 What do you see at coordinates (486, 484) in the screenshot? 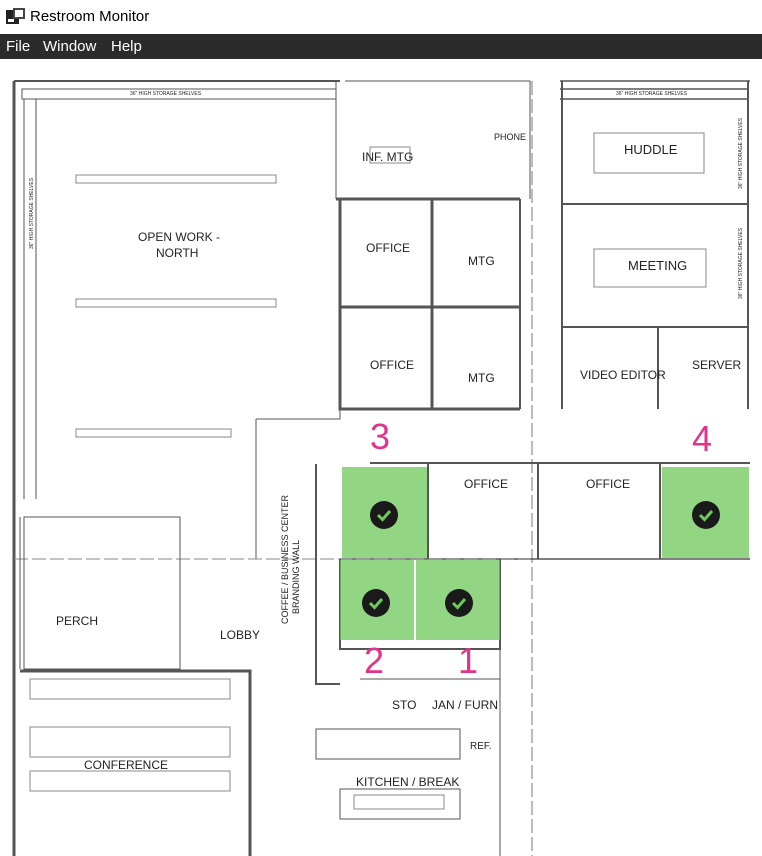
I see `label-office-c: OFFICE` at bounding box center [486, 484].